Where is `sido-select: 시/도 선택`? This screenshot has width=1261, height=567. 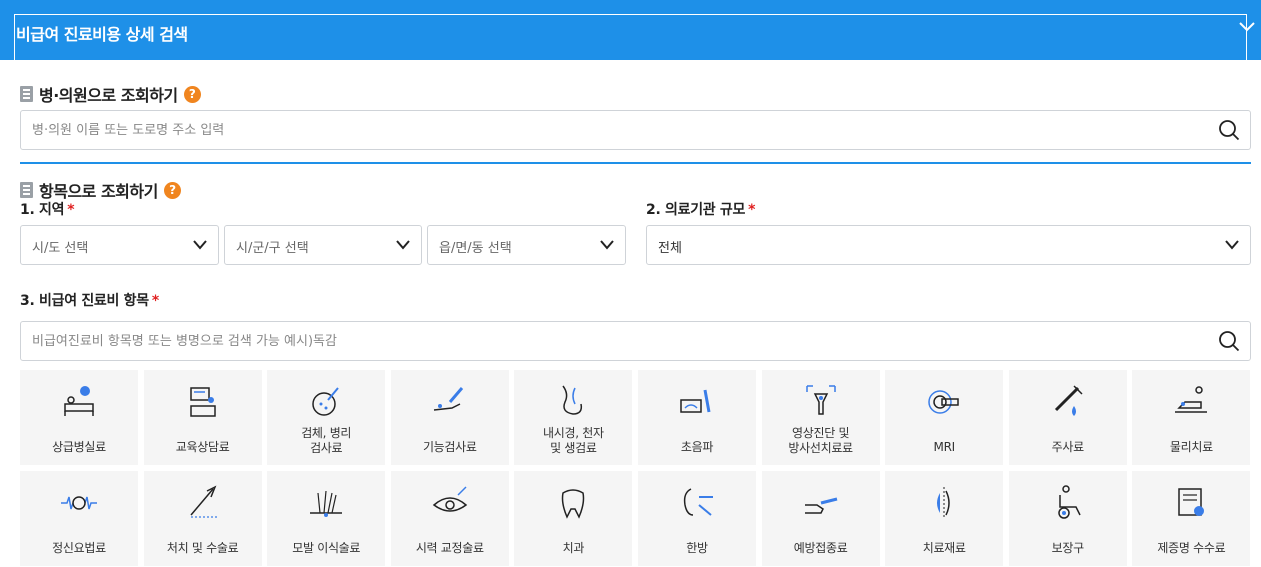
sido-select: 시/도 선택 is located at coordinates (119, 245).